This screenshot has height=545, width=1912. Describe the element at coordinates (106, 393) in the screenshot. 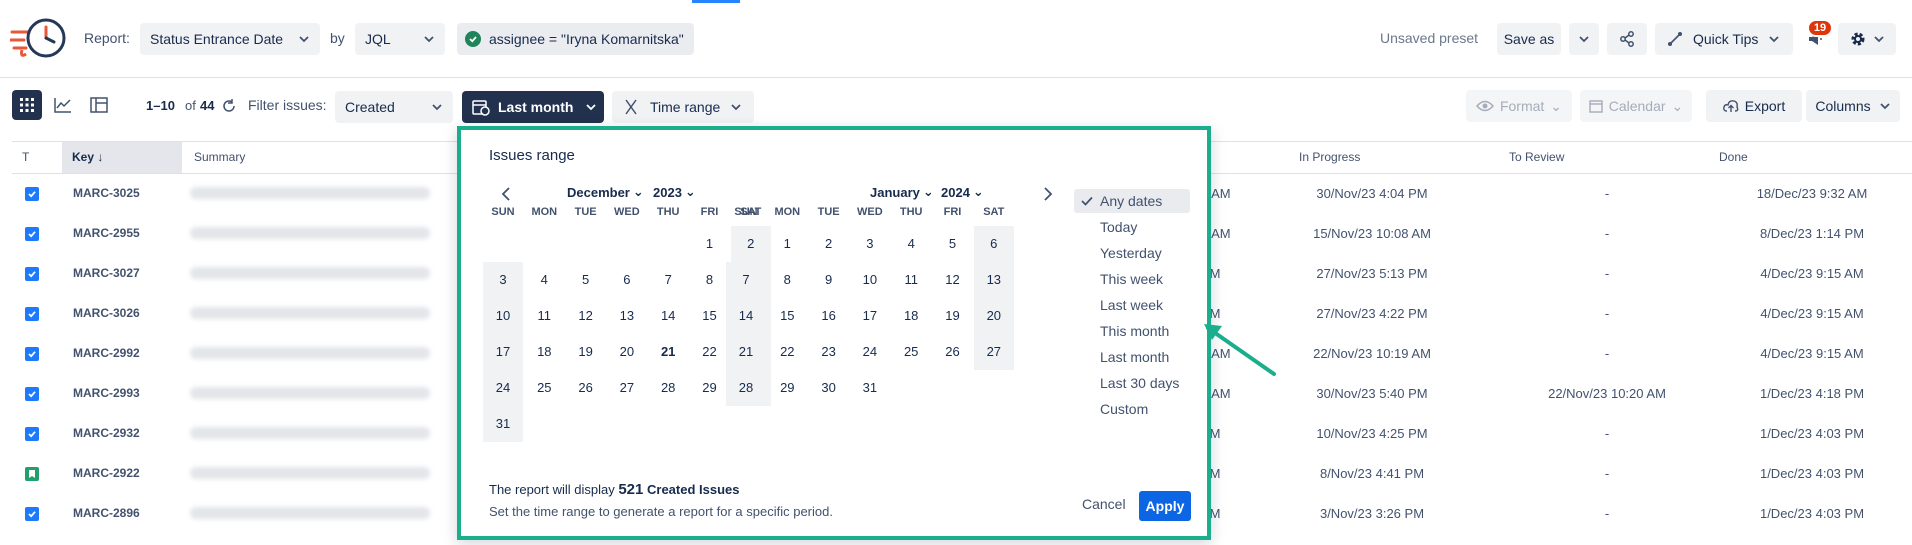

I see `issue-key: MARC-2993` at that location.